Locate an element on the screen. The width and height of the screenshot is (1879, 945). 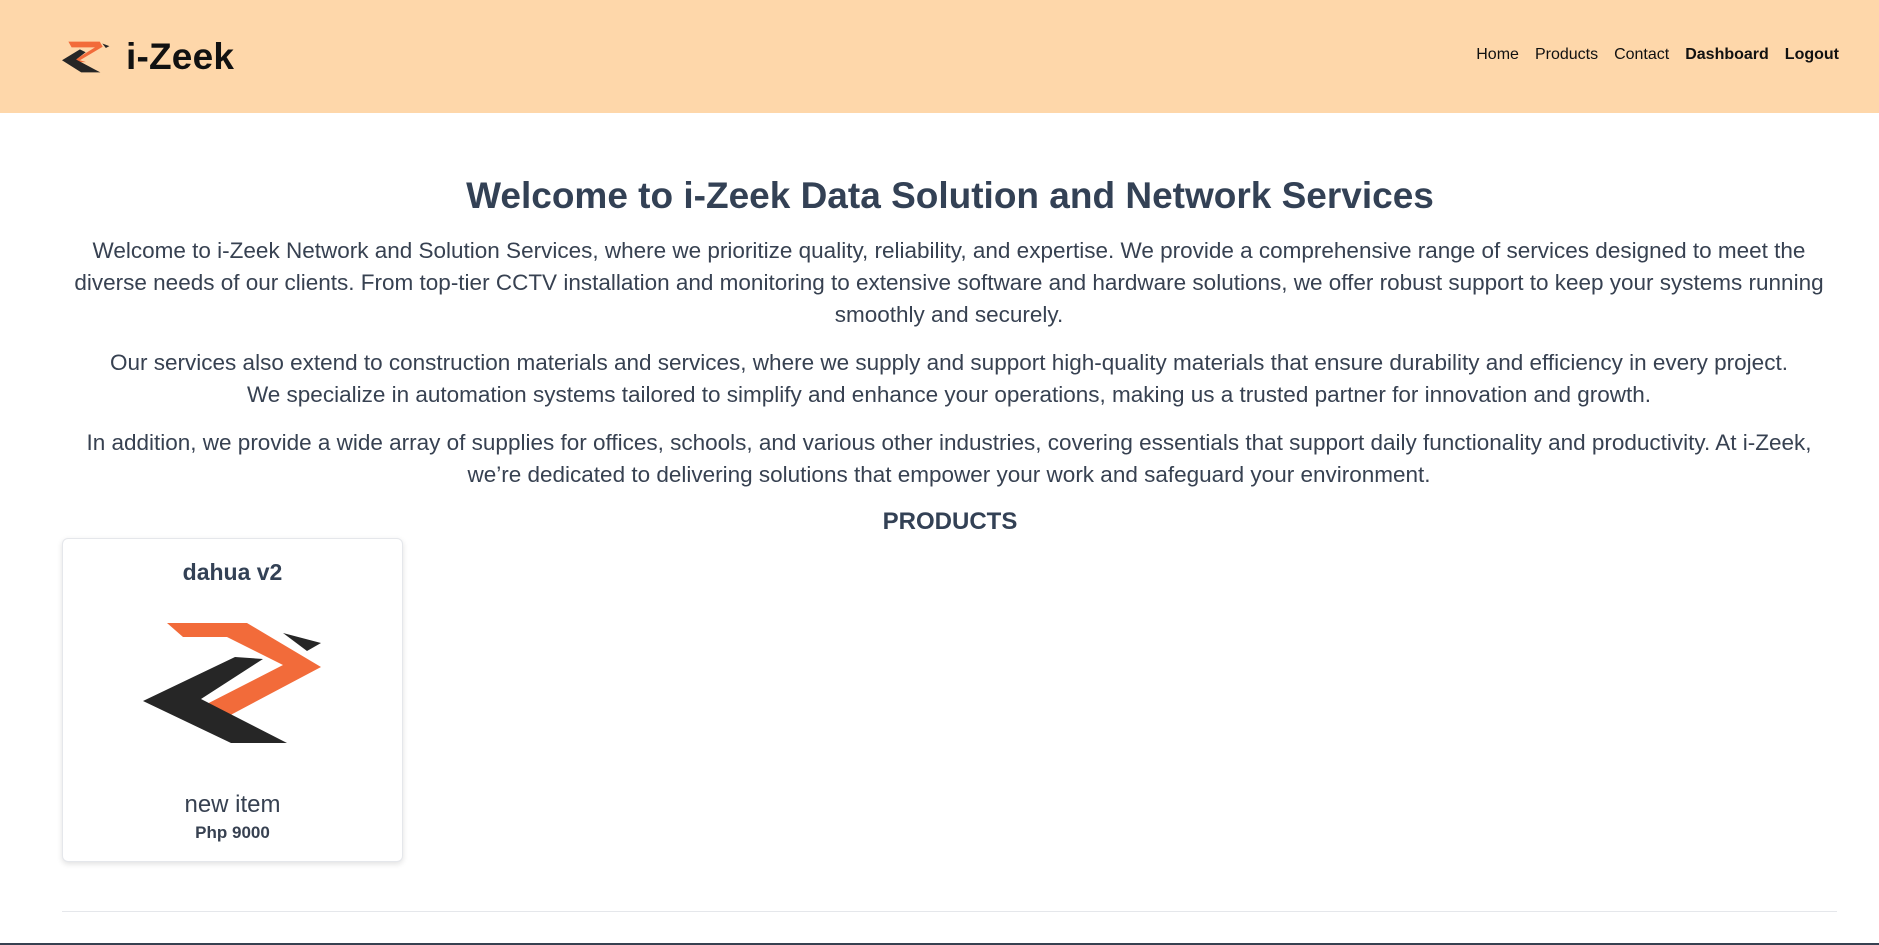
nav-logout-link: Logout is located at coordinates (1812, 55).